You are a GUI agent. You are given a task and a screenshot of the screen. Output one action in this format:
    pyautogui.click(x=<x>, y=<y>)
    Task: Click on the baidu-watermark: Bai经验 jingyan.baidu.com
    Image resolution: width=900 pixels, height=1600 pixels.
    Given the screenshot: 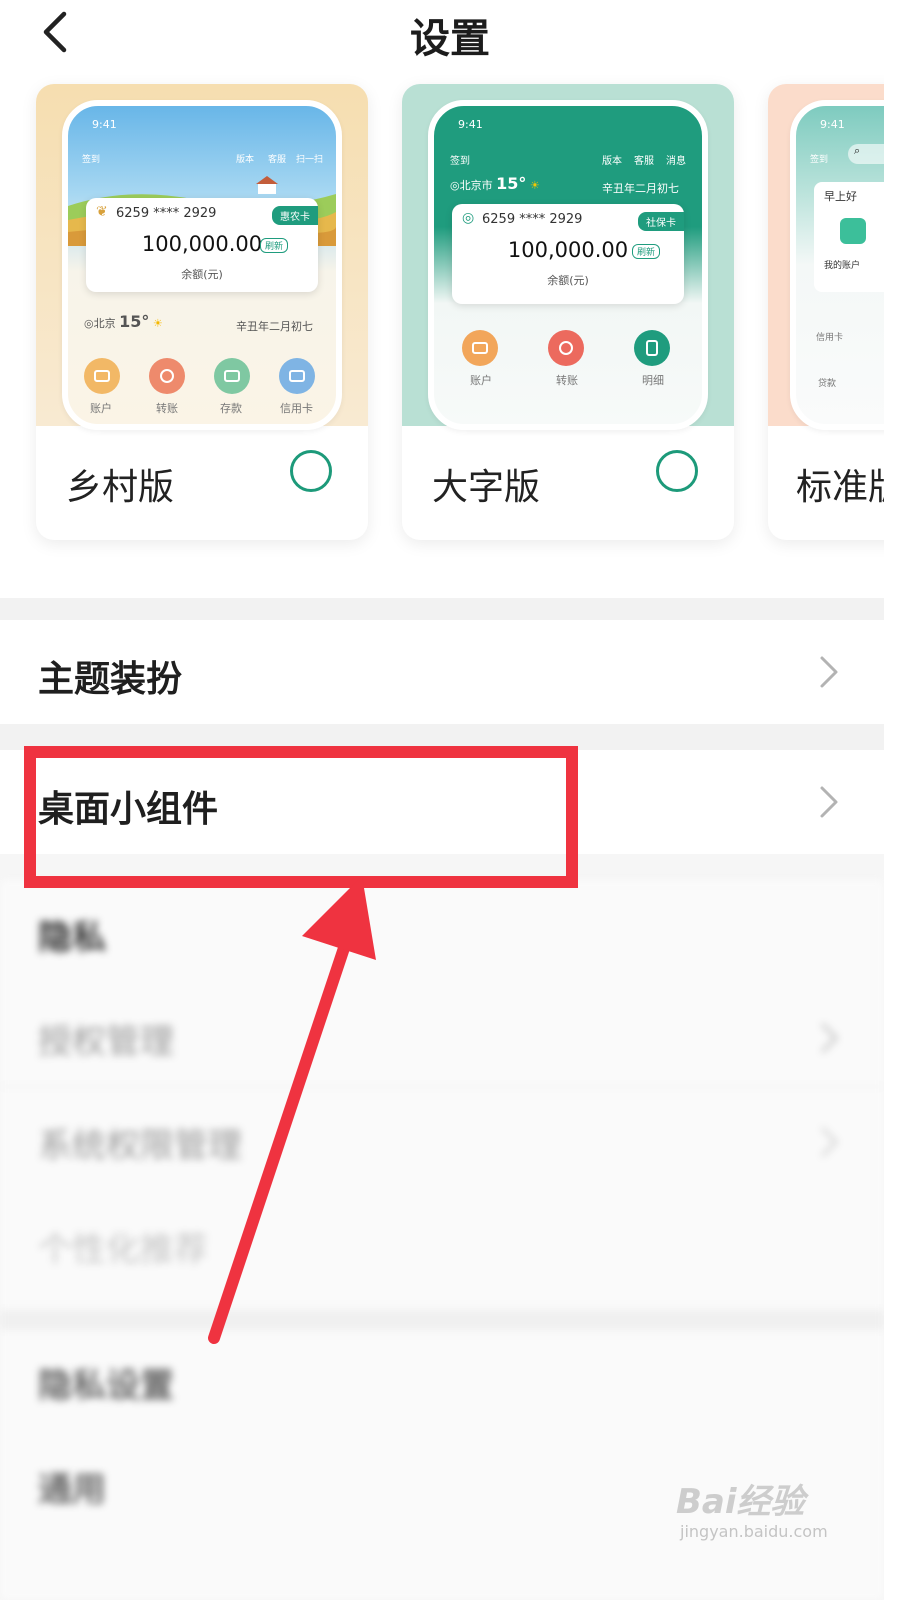 What is the action you would take?
    pyautogui.click(x=761, y=1514)
    